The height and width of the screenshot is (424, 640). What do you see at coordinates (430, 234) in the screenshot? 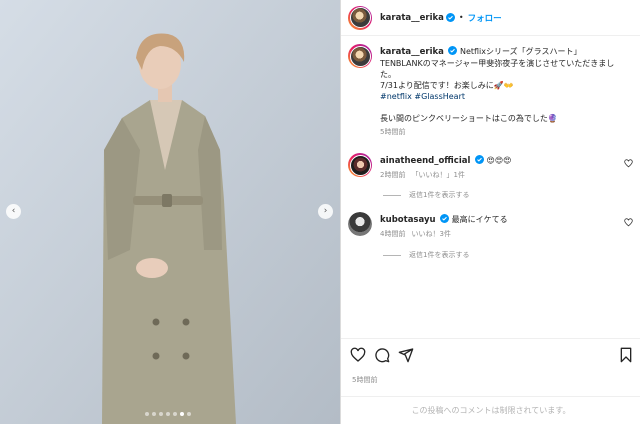
I see `comment-likes: いいね！3件` at bounding box center [430, 234].